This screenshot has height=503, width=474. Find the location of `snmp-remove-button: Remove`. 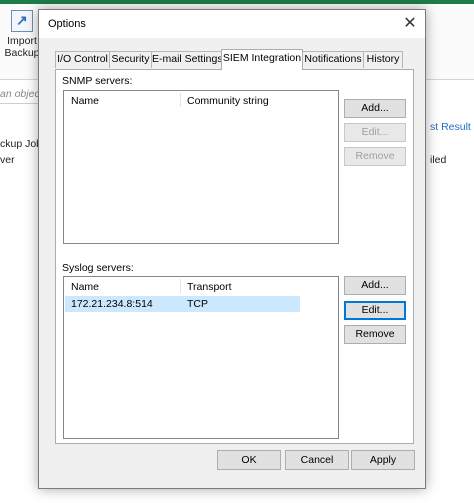

snmp-remove-button: Remove is located at coordinates (375, 156).